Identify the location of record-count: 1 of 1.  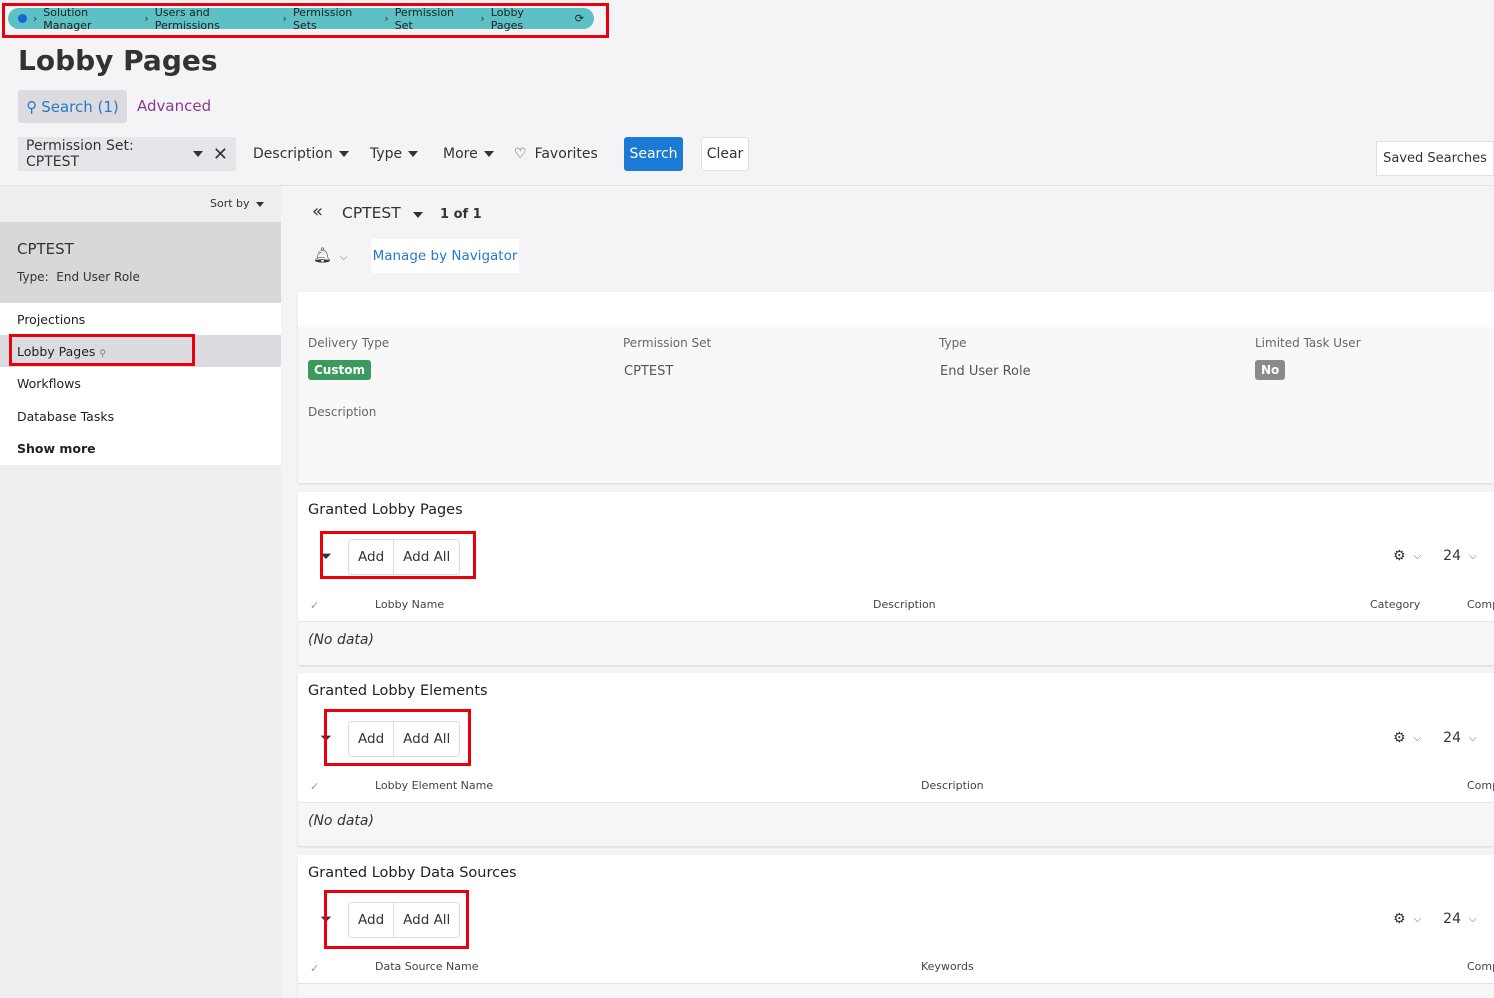
(461, 214).